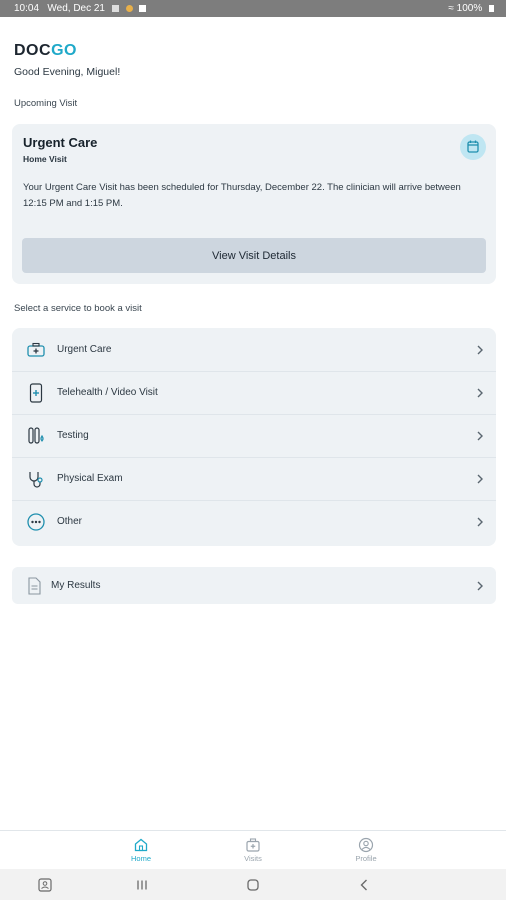 This screenshot has height=900, width=506. What do you see at coordinates (473, 147) in the screenshot?
I see `calendar-icon` at bounding box center [473, 147].